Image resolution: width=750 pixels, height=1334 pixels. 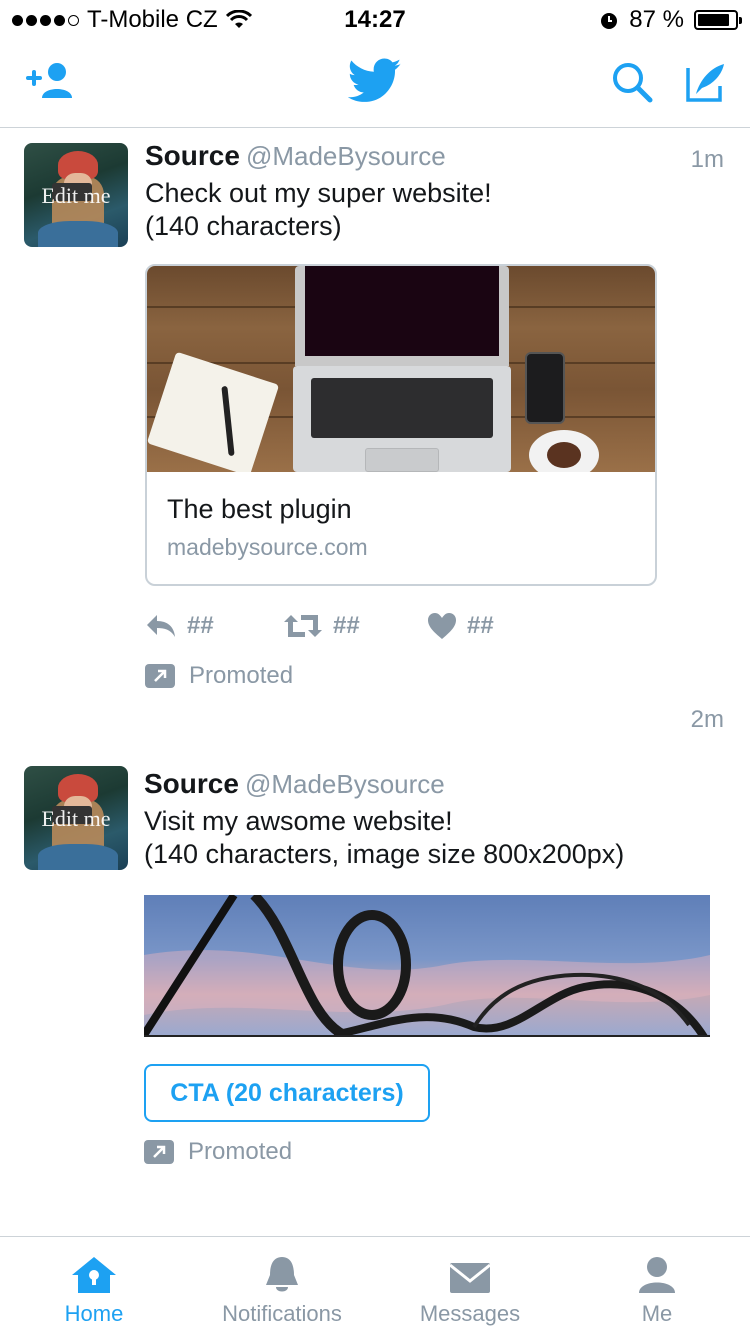 I want to click on rollercoaster-image, so click(x=427, y=966).